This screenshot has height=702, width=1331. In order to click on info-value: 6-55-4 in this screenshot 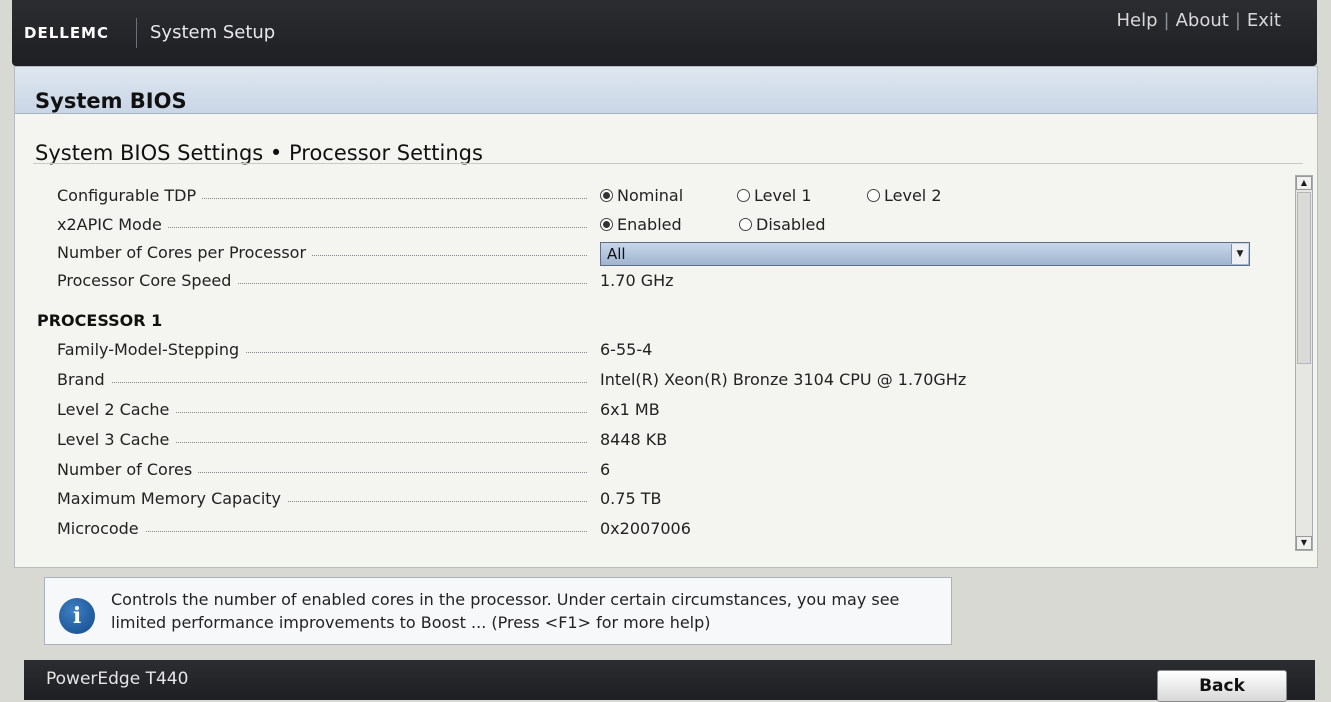, I will do `click(626, 349)`.